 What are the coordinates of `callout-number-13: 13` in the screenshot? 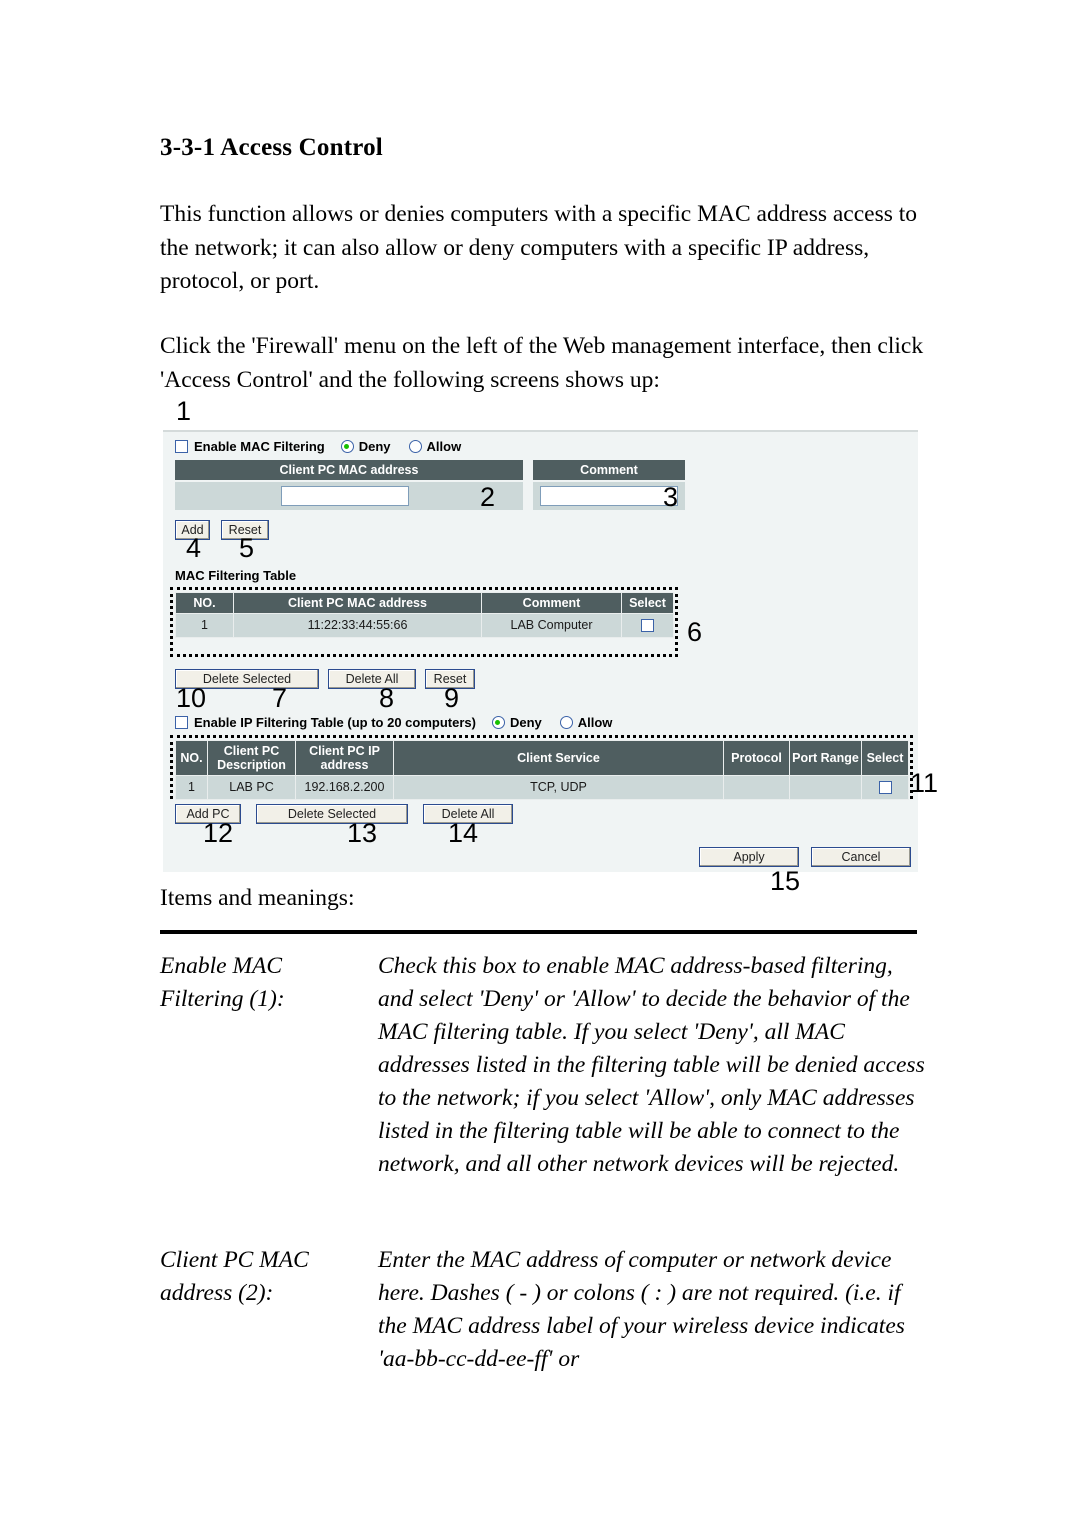 It's located at (362, 833).